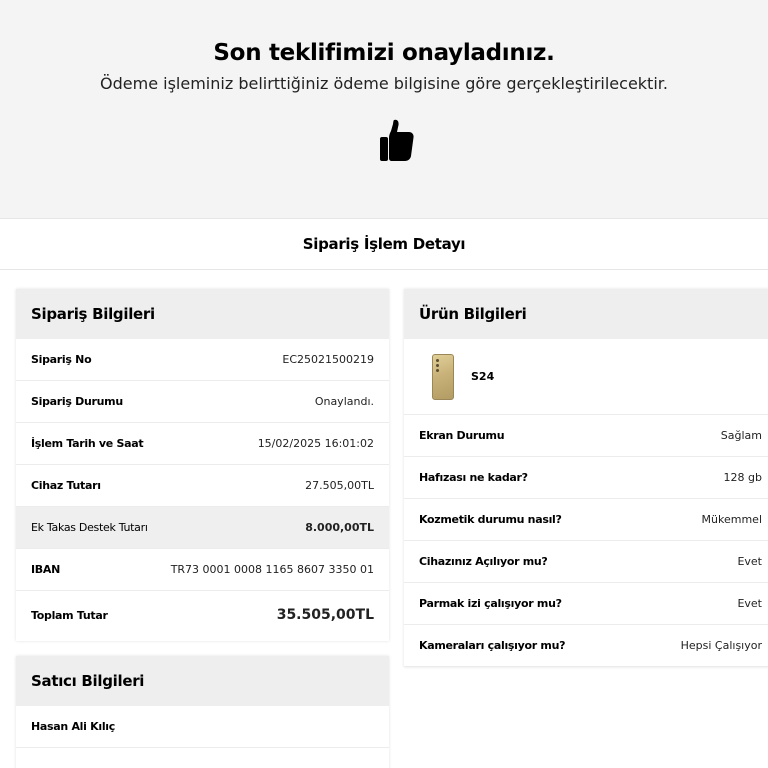 The width and height of the screenshot is (768, 768). I want to click on screen-condition-row: Ekran Durumu Sağlam, so click(586, 436).